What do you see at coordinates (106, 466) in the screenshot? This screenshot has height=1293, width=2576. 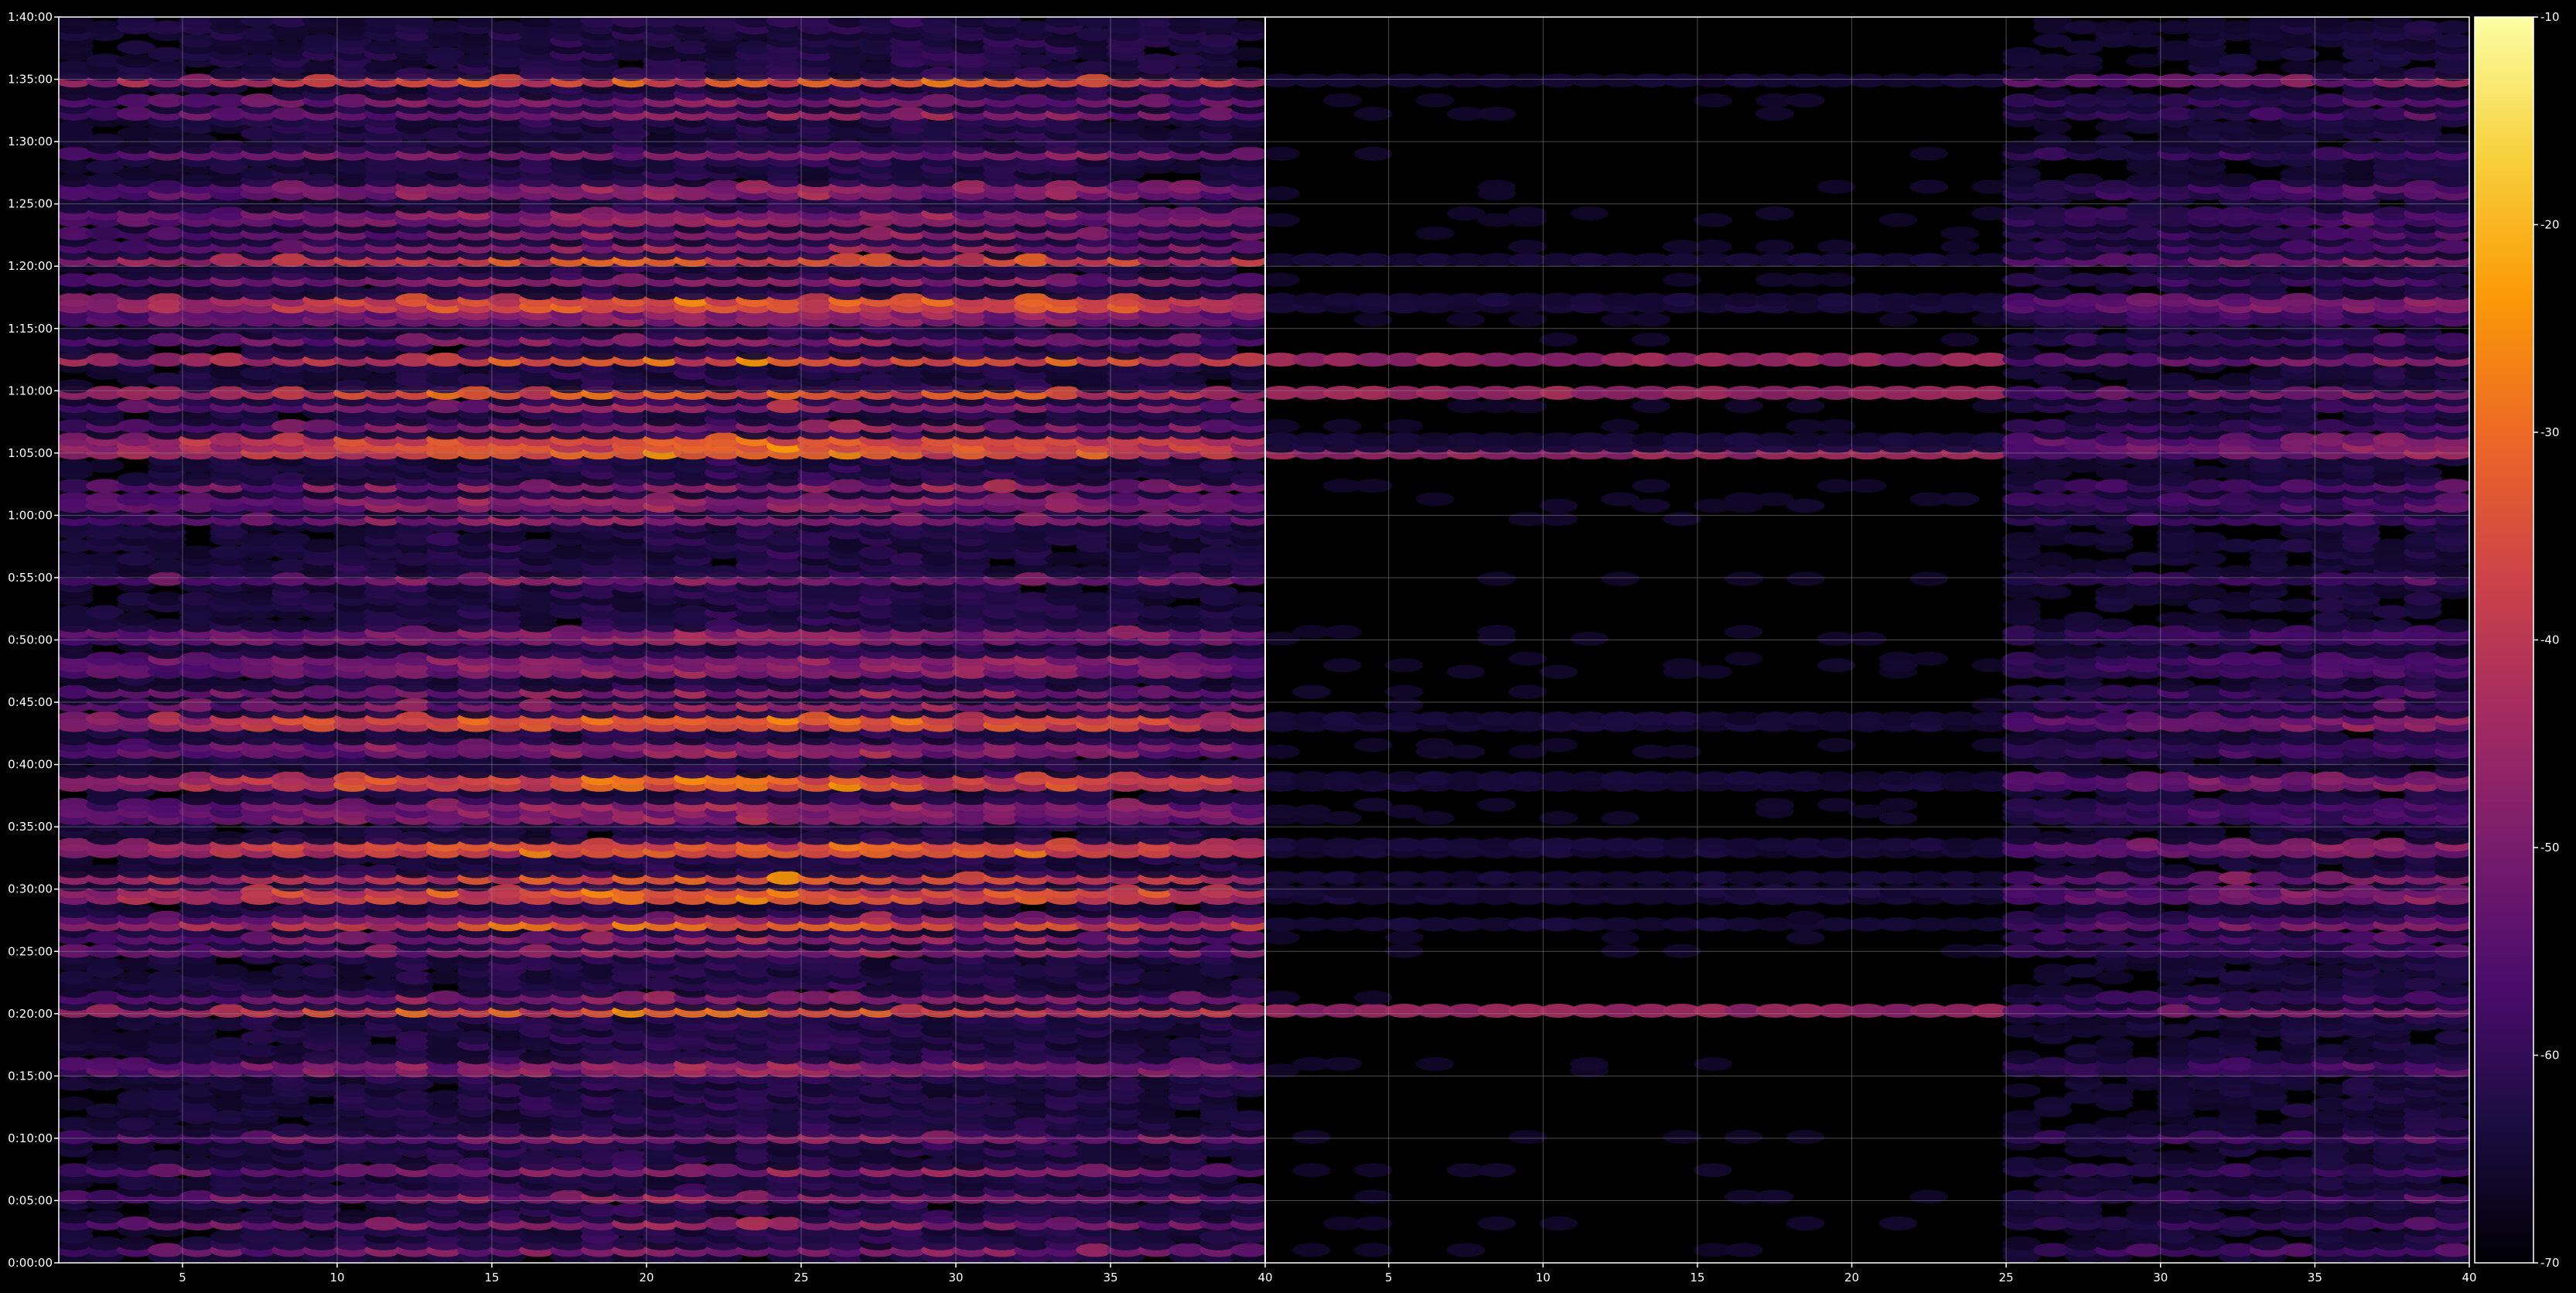 I see `heatmap-cell` at bounding box center [106, 466].